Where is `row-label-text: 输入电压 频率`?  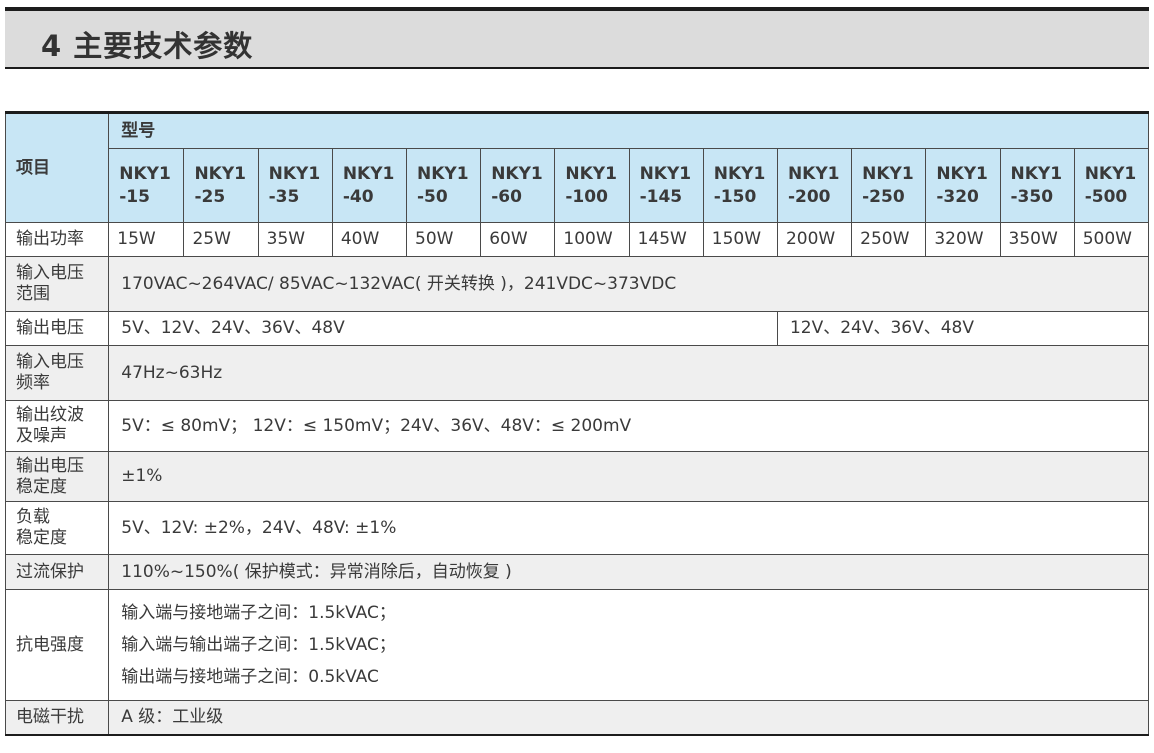 row-label-text: 输入电压 频率 is located at coordinates (50, 372).